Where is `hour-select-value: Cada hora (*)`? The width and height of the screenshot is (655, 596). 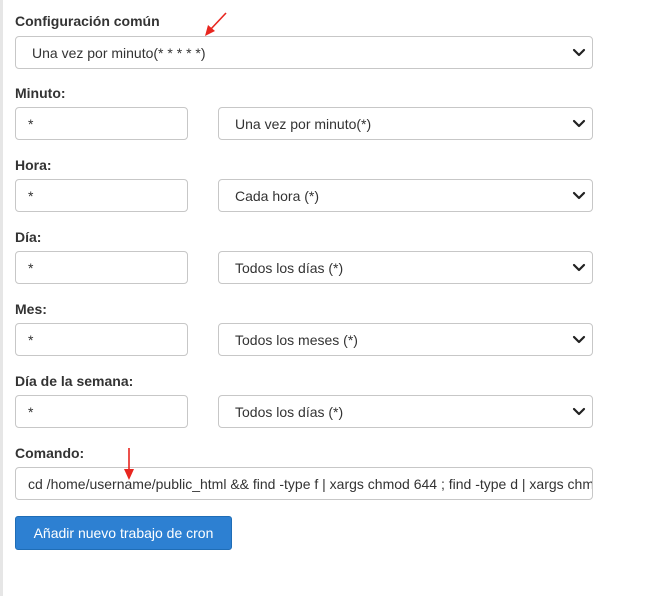
hour-select-value: Cada hora (*) is located at coordinates (277, 195).